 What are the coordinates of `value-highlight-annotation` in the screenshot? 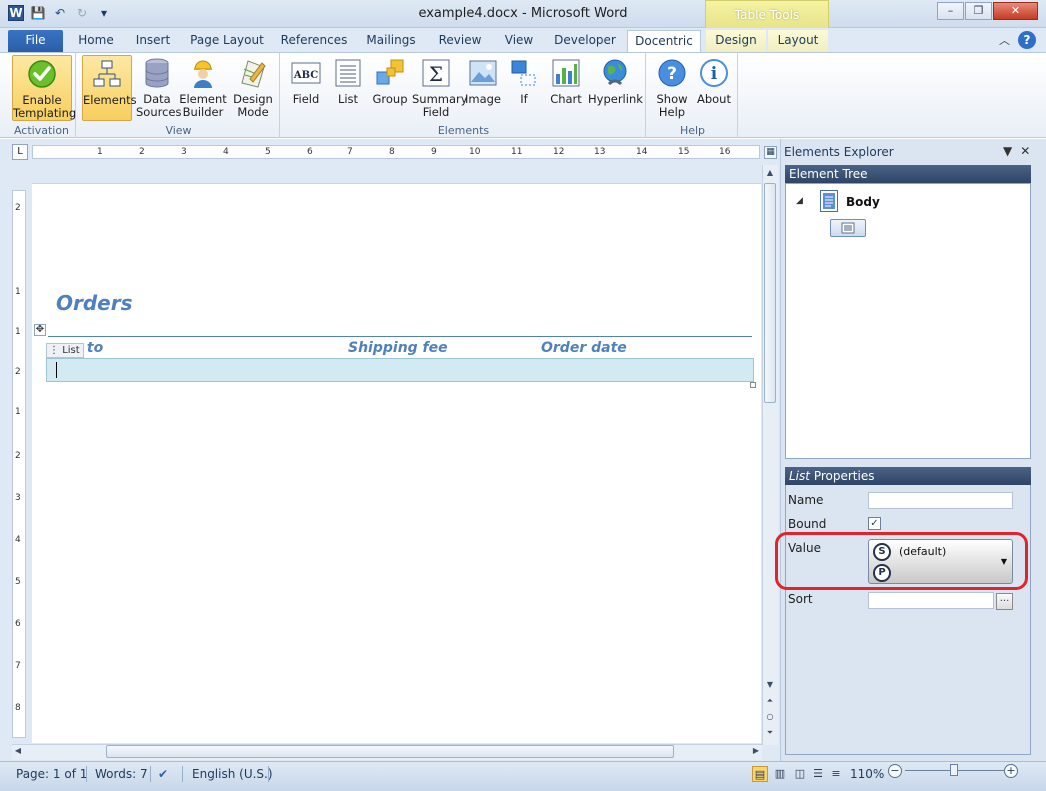 It's located at (901, 561).